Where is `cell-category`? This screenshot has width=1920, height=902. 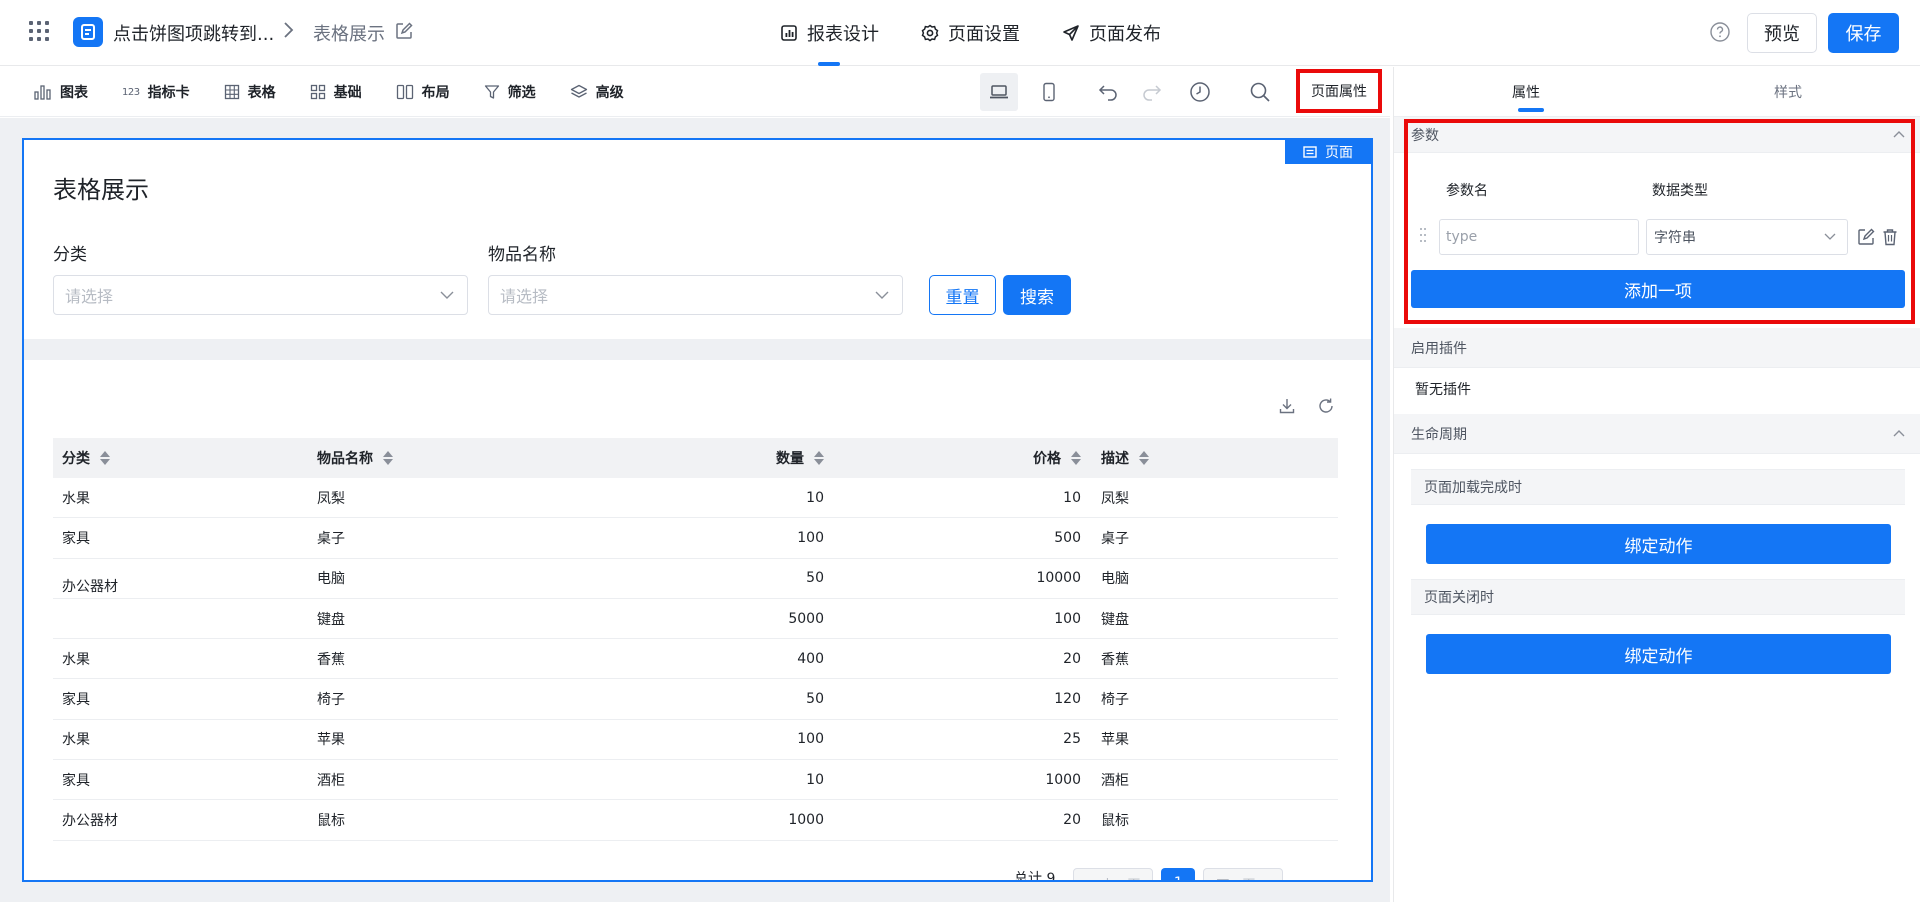
cell-category is located at coordinates (181, 618).